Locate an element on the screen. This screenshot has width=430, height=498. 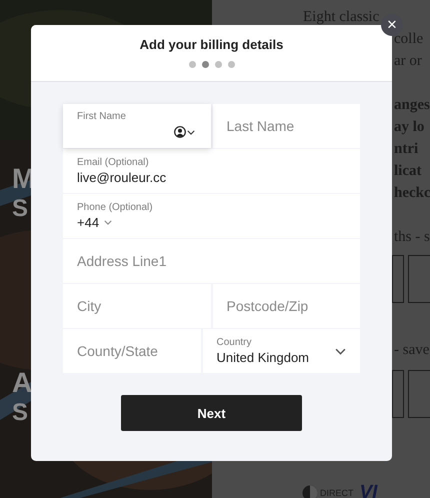
hero-letter: A is located at coordinates (23, 383).